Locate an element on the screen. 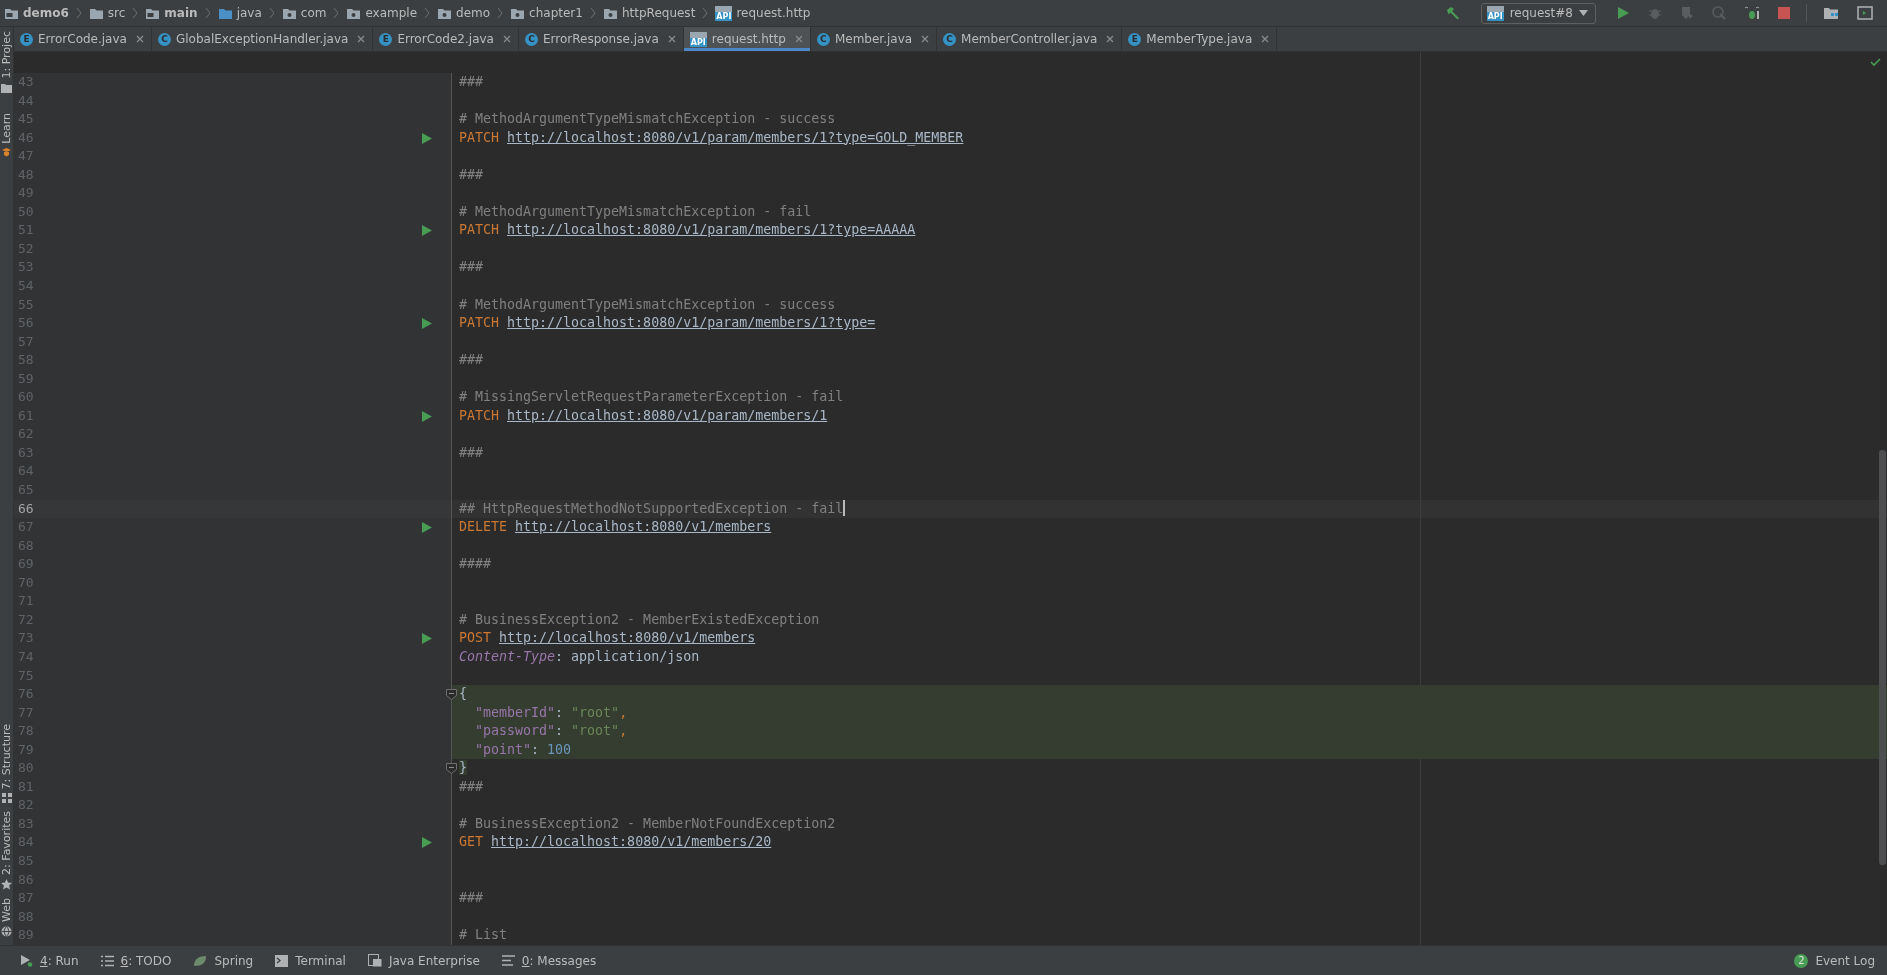 The width and height of the screenshot is (1887, 975). caret-icon is located at coordinates (1583, 13).